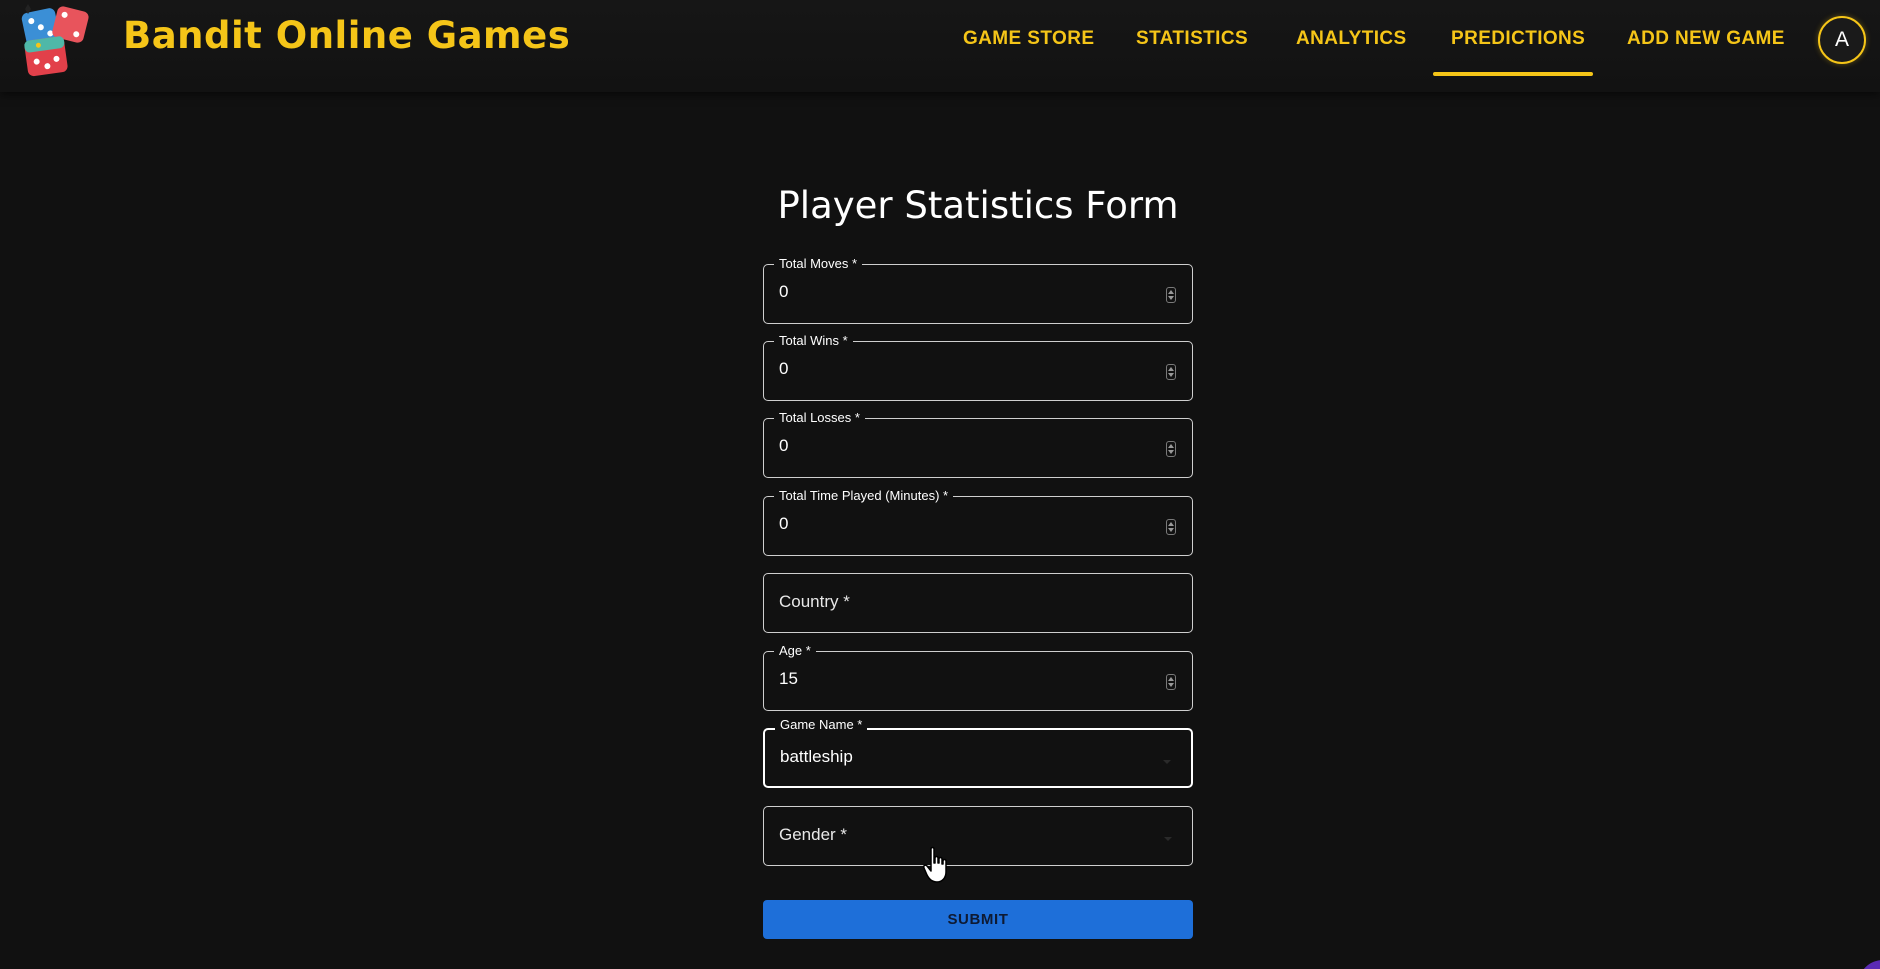 The width and height of the screenshot is (1880, 969). I want to click on total-time-field: Total Time Played (Minutes) * 0, so click(978, 522).